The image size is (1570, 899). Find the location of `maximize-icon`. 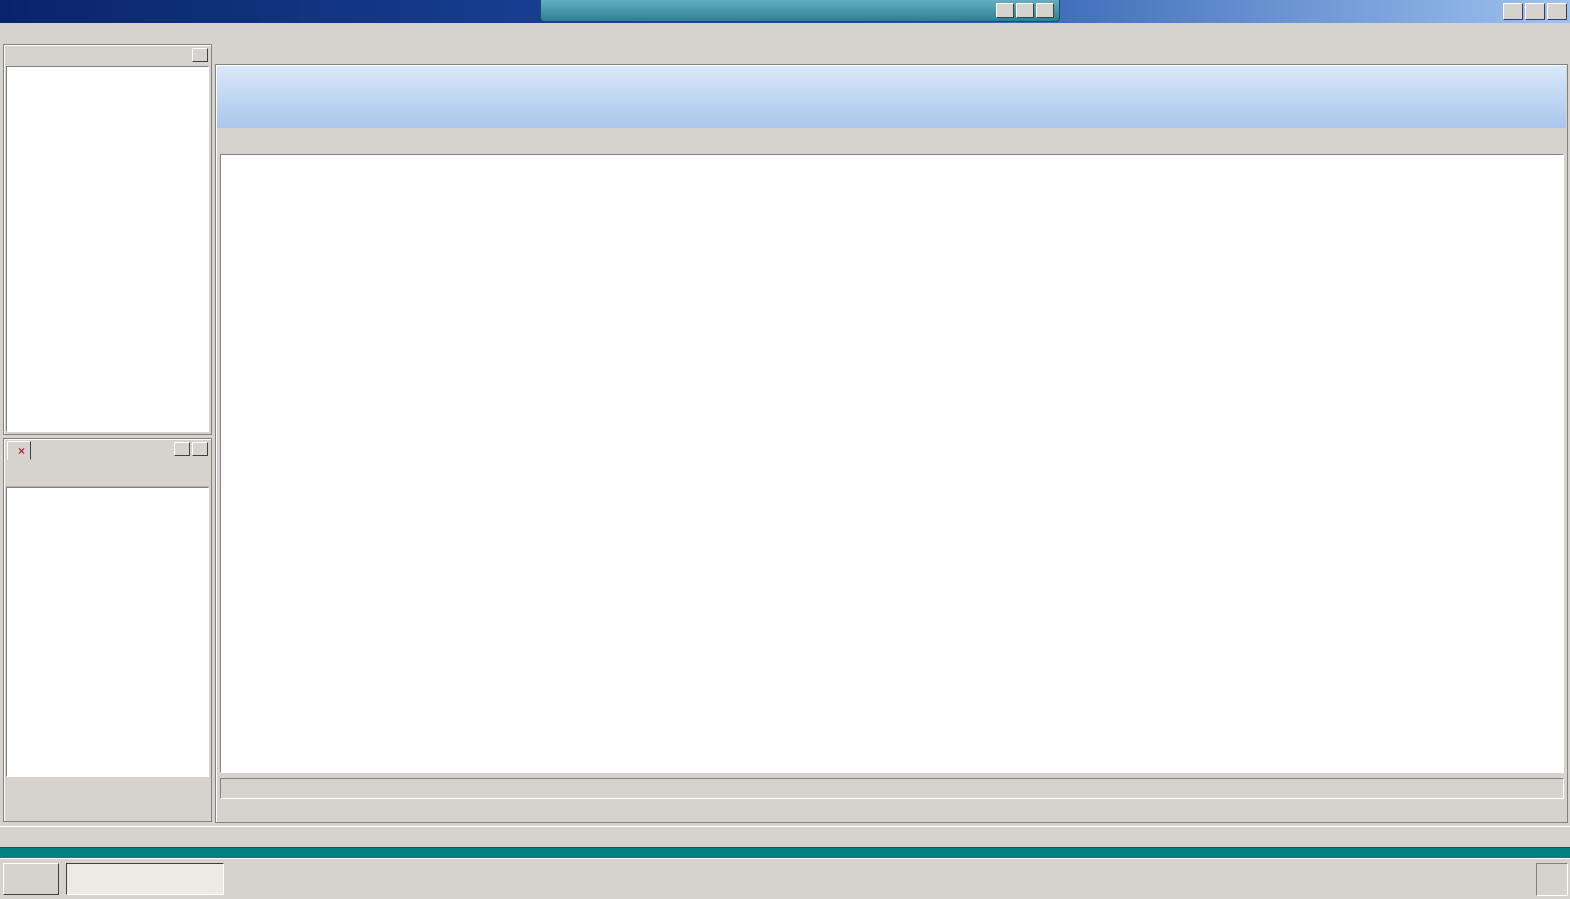

maximize-icon is located at coordinates (1535, 12).